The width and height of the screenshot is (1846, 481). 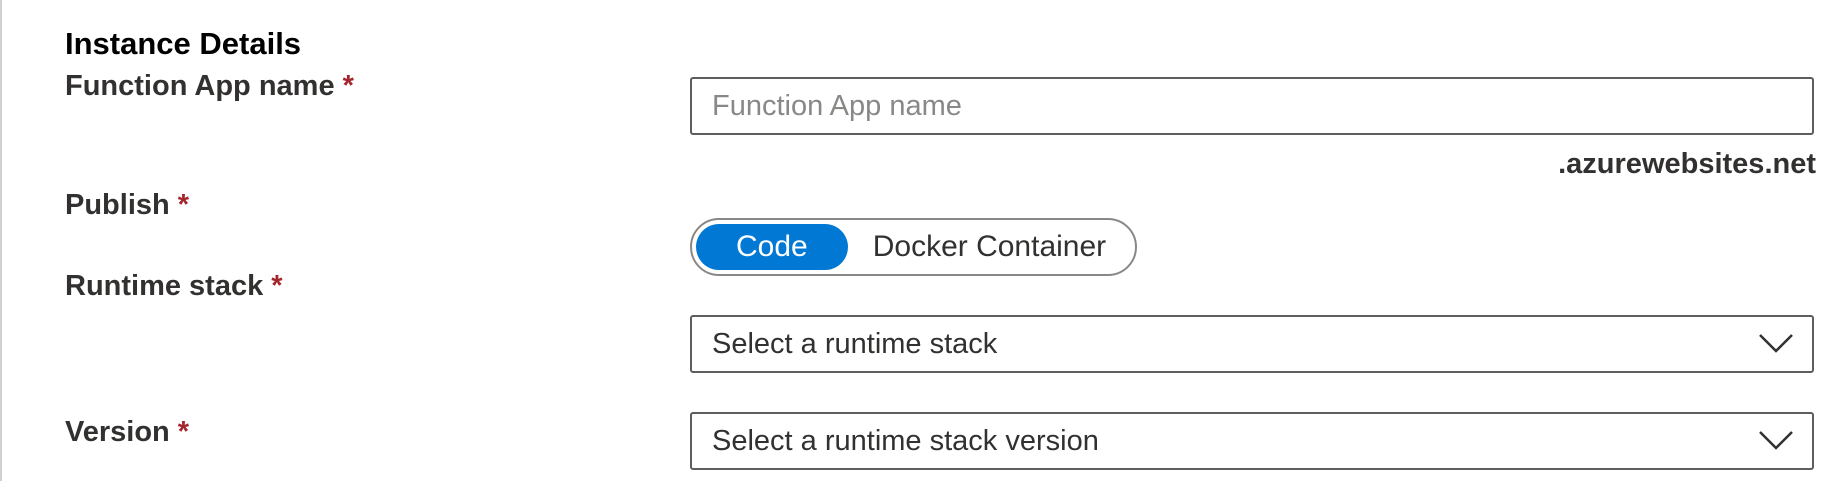 What do you see at coordinates (1252, 441) in the screenshot?
I see `version-dropdown: Select a runtime stack version` at bounding box center [1252, 441].